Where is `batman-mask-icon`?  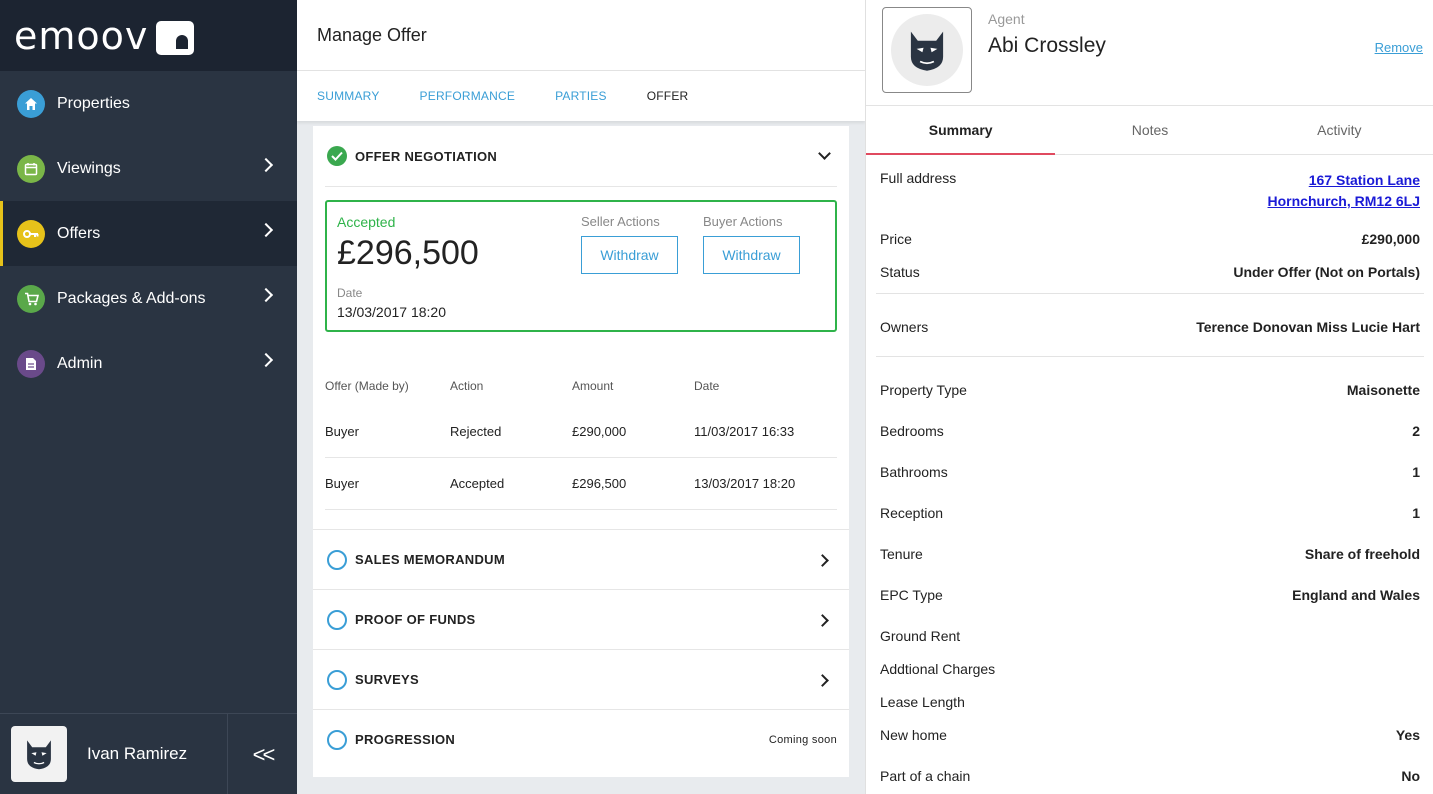
batman-mask-icon is located at coordinates (39, 755).